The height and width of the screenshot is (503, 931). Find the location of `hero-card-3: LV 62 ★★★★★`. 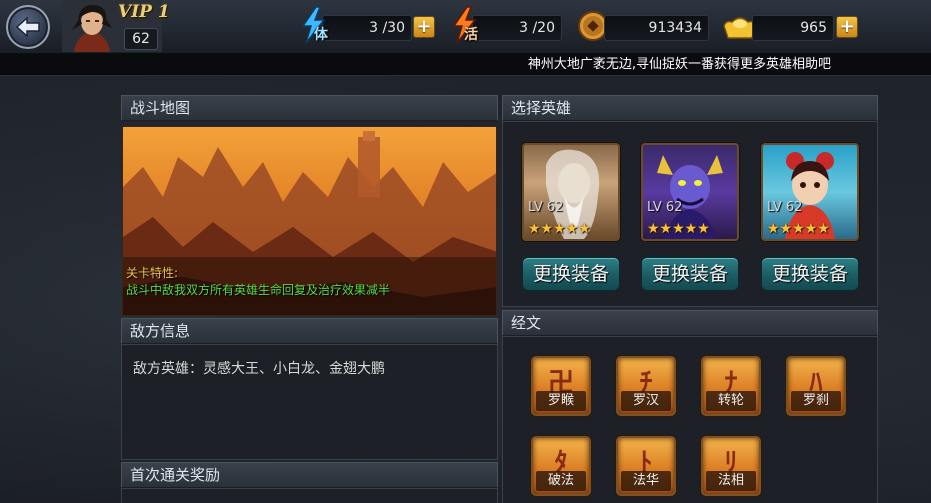

hero-card-3: LV 62 ★★★★★ is located at coordinates (810, 192).